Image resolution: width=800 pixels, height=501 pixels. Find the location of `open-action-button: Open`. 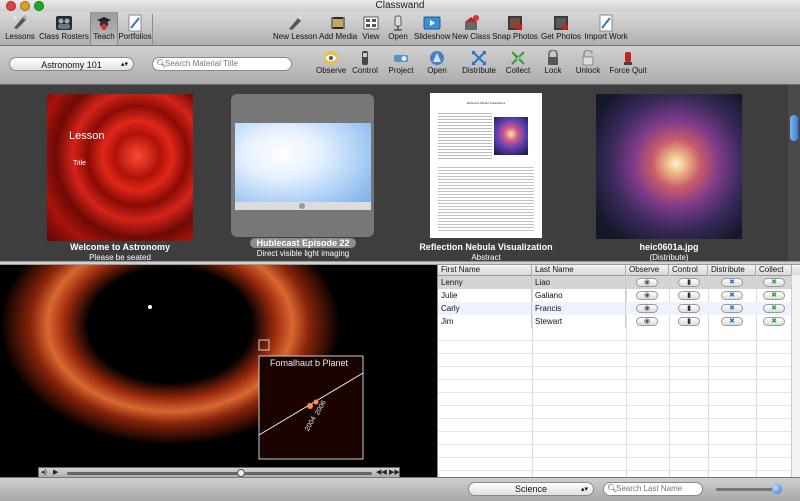

open-action-button: Open is located at coordinates (437, 66).